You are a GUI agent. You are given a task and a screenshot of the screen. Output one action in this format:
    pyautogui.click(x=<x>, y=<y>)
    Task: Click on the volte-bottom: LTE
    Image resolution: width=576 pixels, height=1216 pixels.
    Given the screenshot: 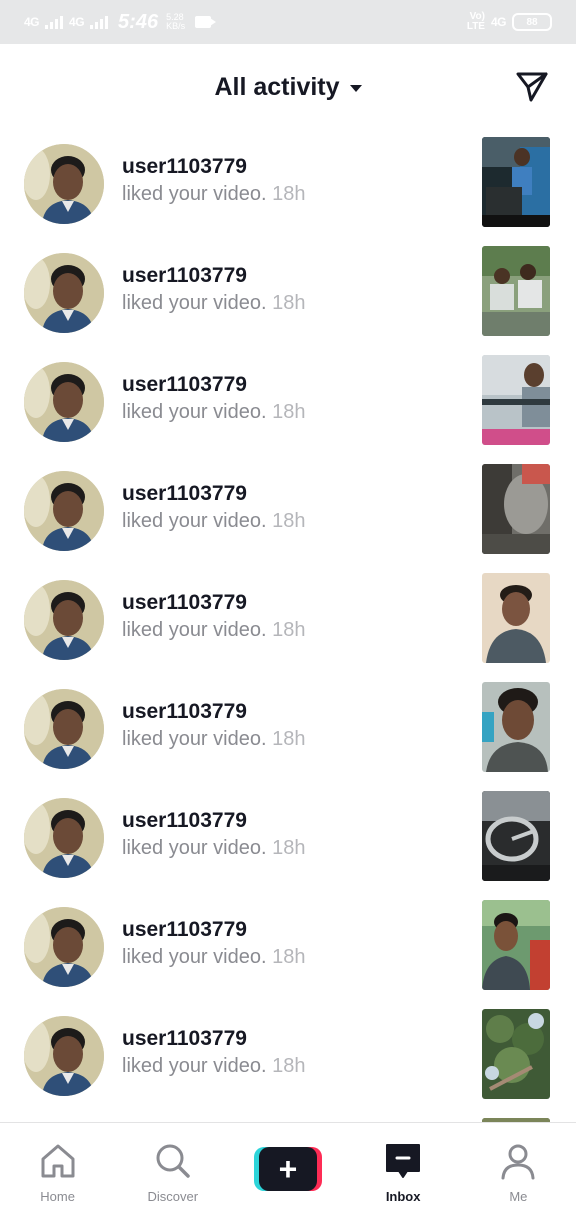 What is the action you would take?
    pyautogui.click(x=475, y=26)
    